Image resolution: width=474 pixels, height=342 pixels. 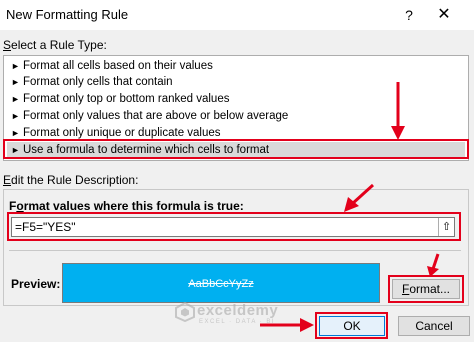 I want to click on watermark-logo: exceldemy EXCEL · DATA · BI, so click(x=226, y=313).